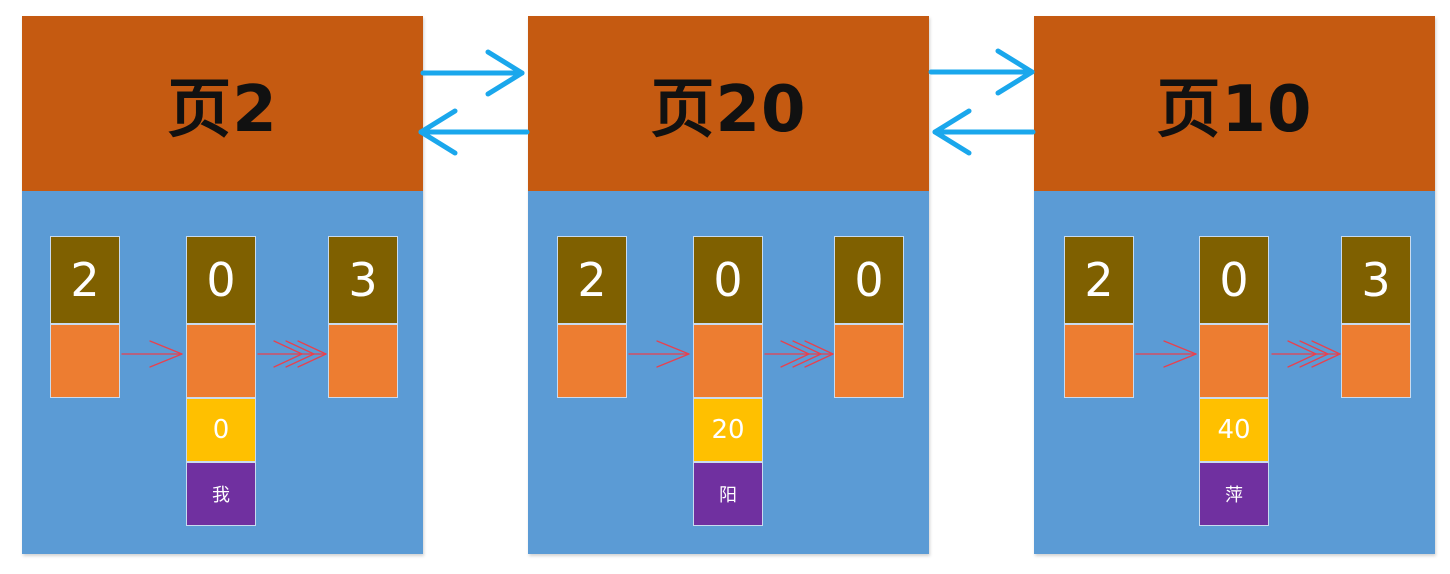 Image resolution: width=1450 pixels, height=574 pixels. I want to click on page-title-3: 页10, so click(1234, 109).